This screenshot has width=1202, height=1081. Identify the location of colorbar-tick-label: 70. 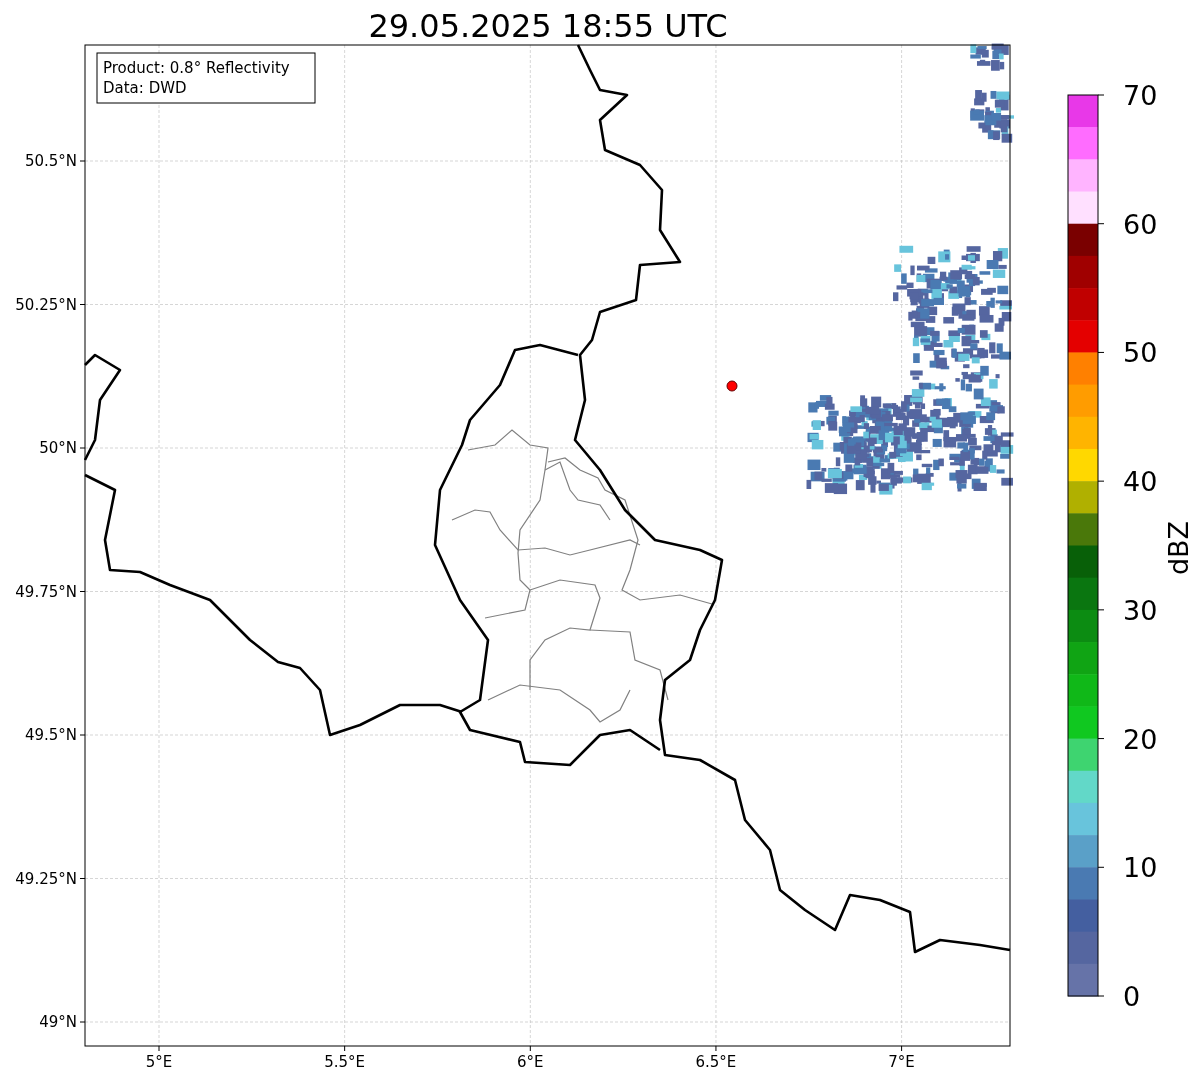
(1140, 95).